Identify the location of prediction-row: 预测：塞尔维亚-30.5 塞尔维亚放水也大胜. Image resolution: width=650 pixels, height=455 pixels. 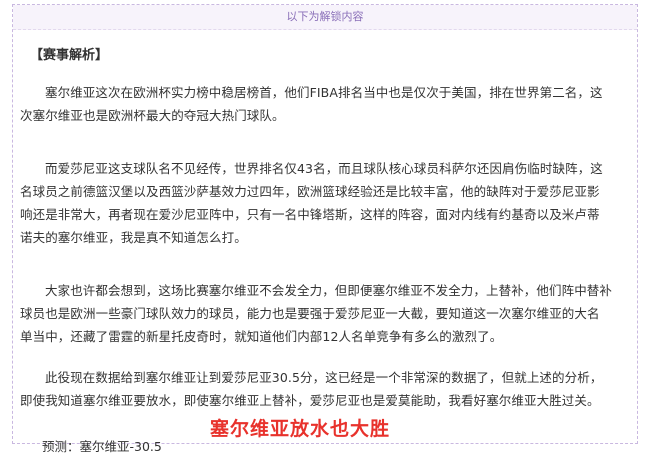
(316, 436).